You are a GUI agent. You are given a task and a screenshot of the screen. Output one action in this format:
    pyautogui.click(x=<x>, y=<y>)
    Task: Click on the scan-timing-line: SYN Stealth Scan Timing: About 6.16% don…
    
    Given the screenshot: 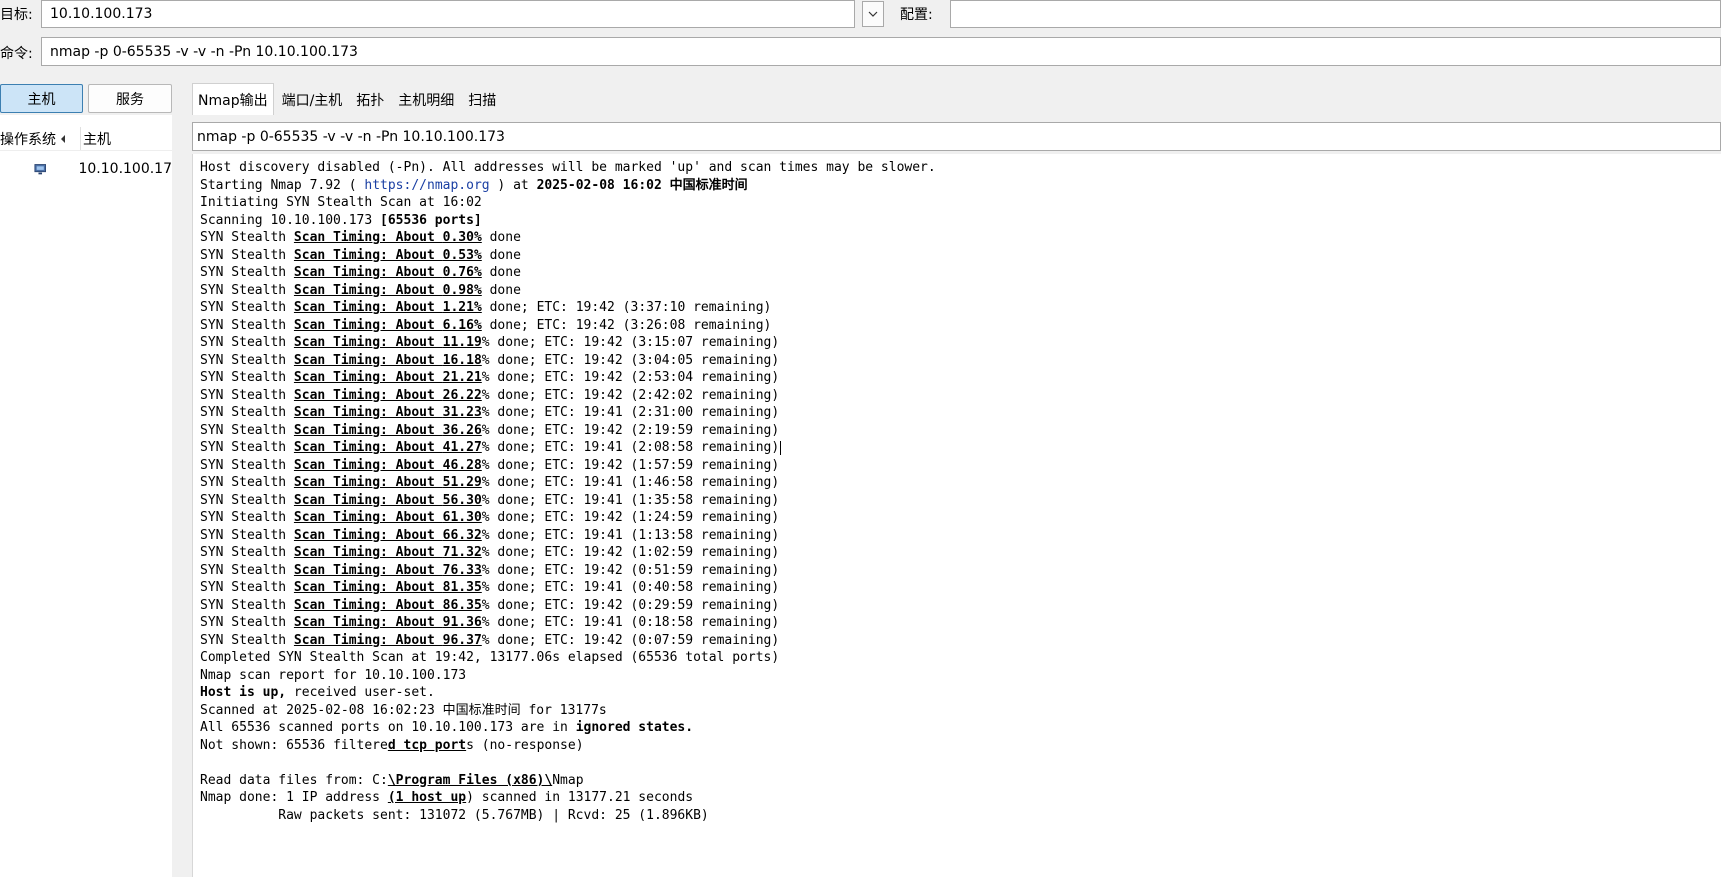 What is the action you would take?
    pyautogui.click(x=486, y=325)
    